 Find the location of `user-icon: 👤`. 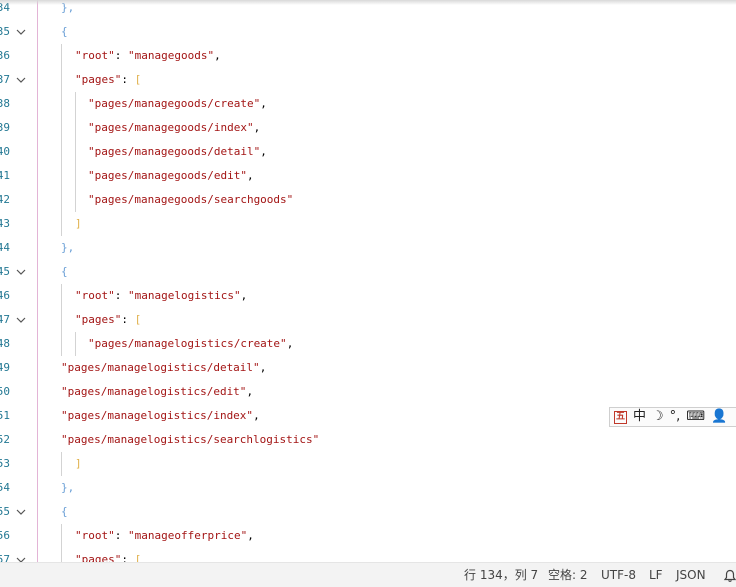

user-icon: 👤 is located at coordinates (719, 417).